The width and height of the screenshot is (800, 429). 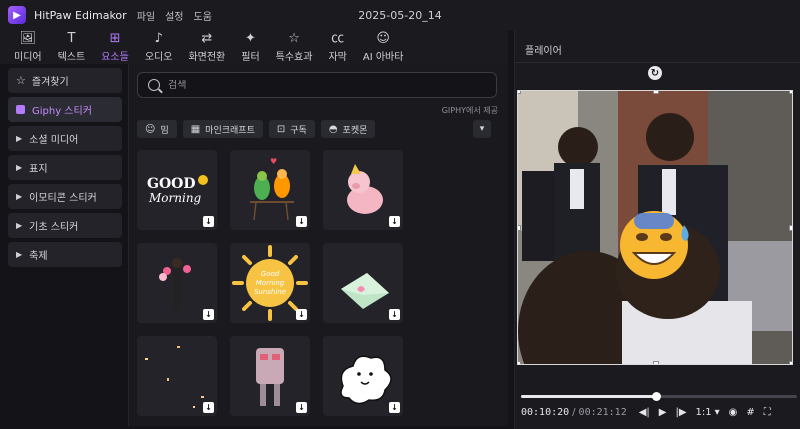 I want to click on sticker-good-morning: GOOD Morning ↓, so click(x=177, y=190).